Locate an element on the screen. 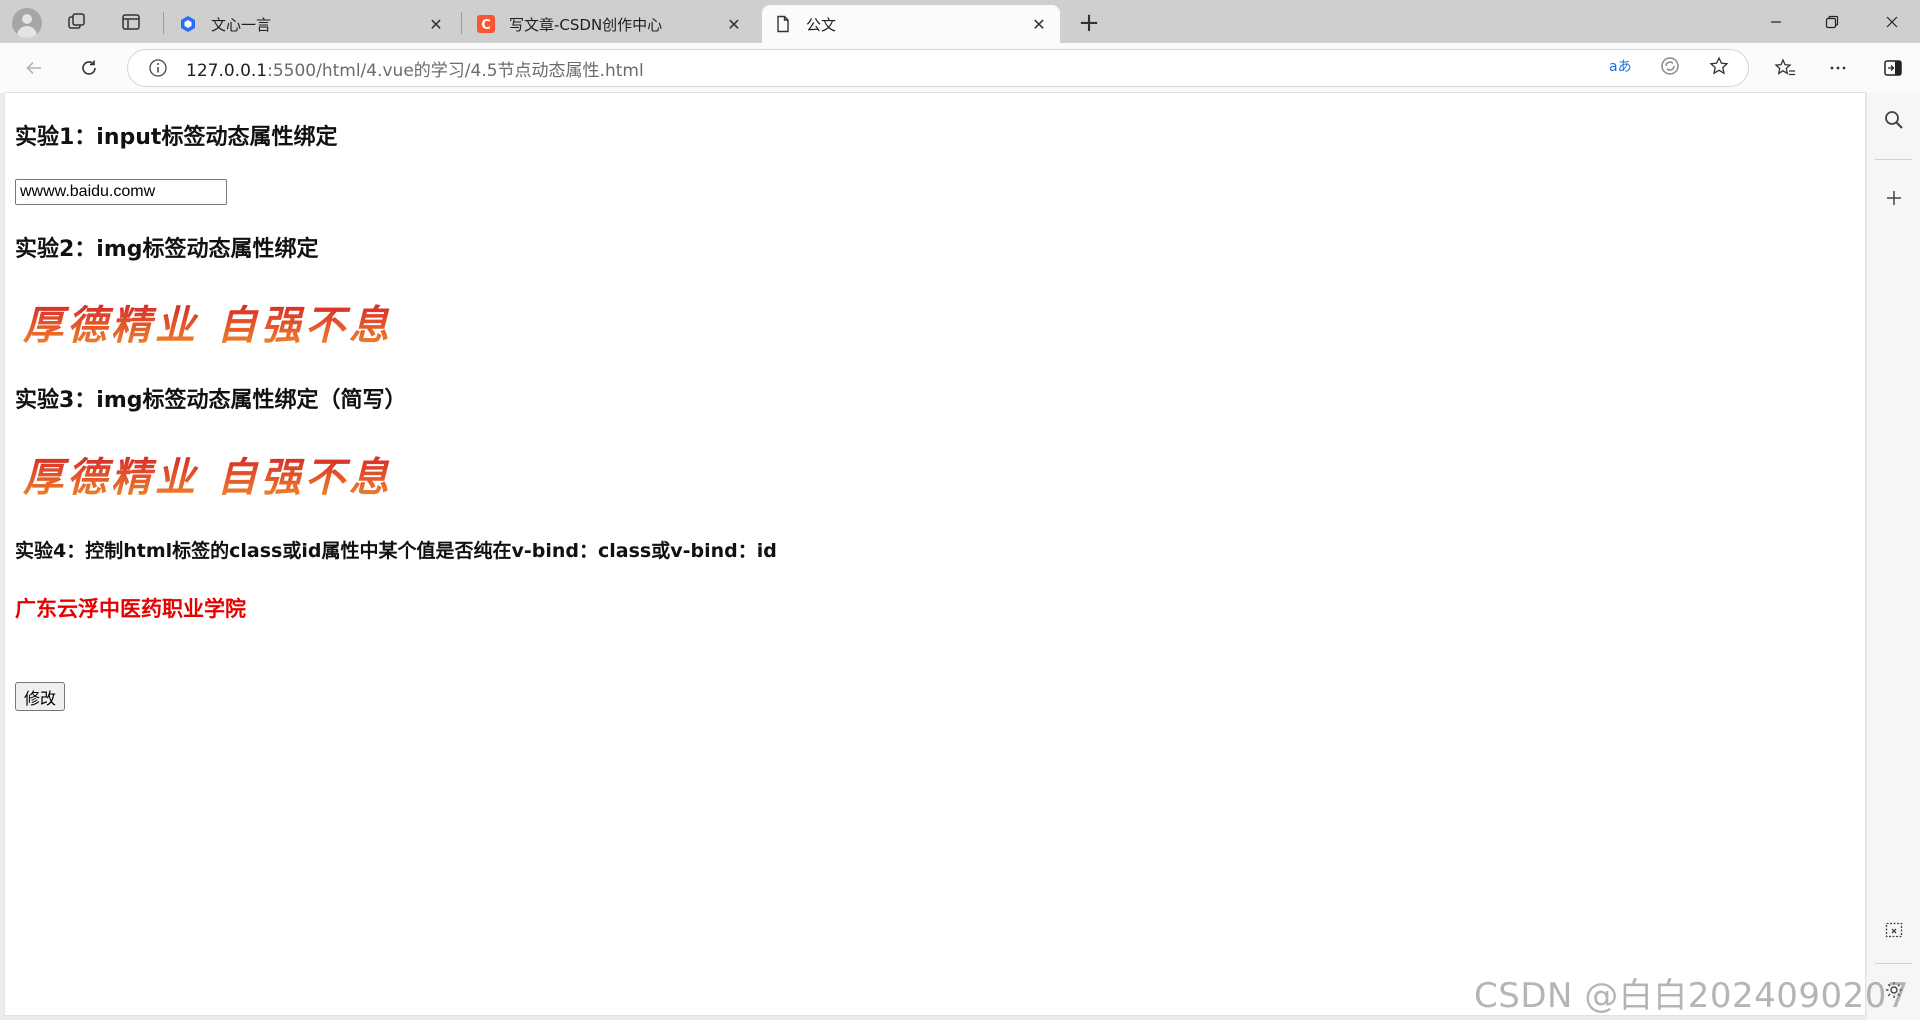 The height and width of the screenshot is (1020, 1920). vertical-tabs-icon is located at coordinates (131, 22).